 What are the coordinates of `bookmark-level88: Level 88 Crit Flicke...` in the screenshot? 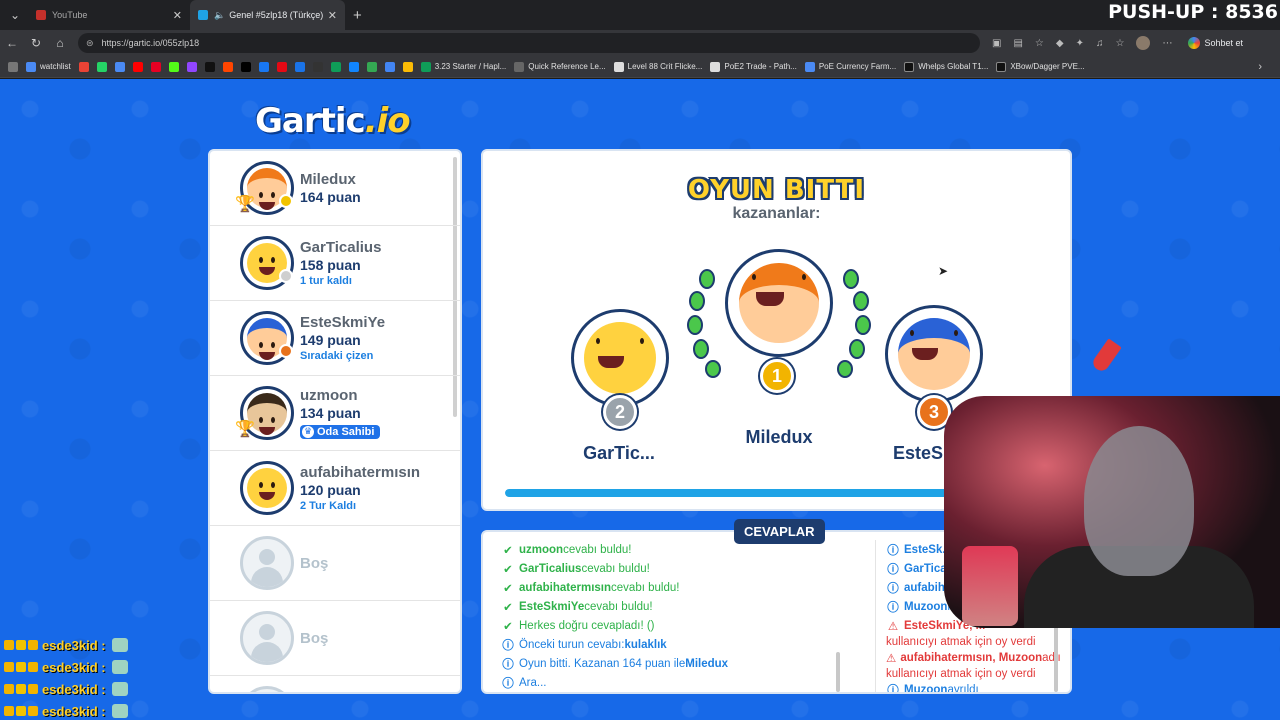 It's located at (657, 66).